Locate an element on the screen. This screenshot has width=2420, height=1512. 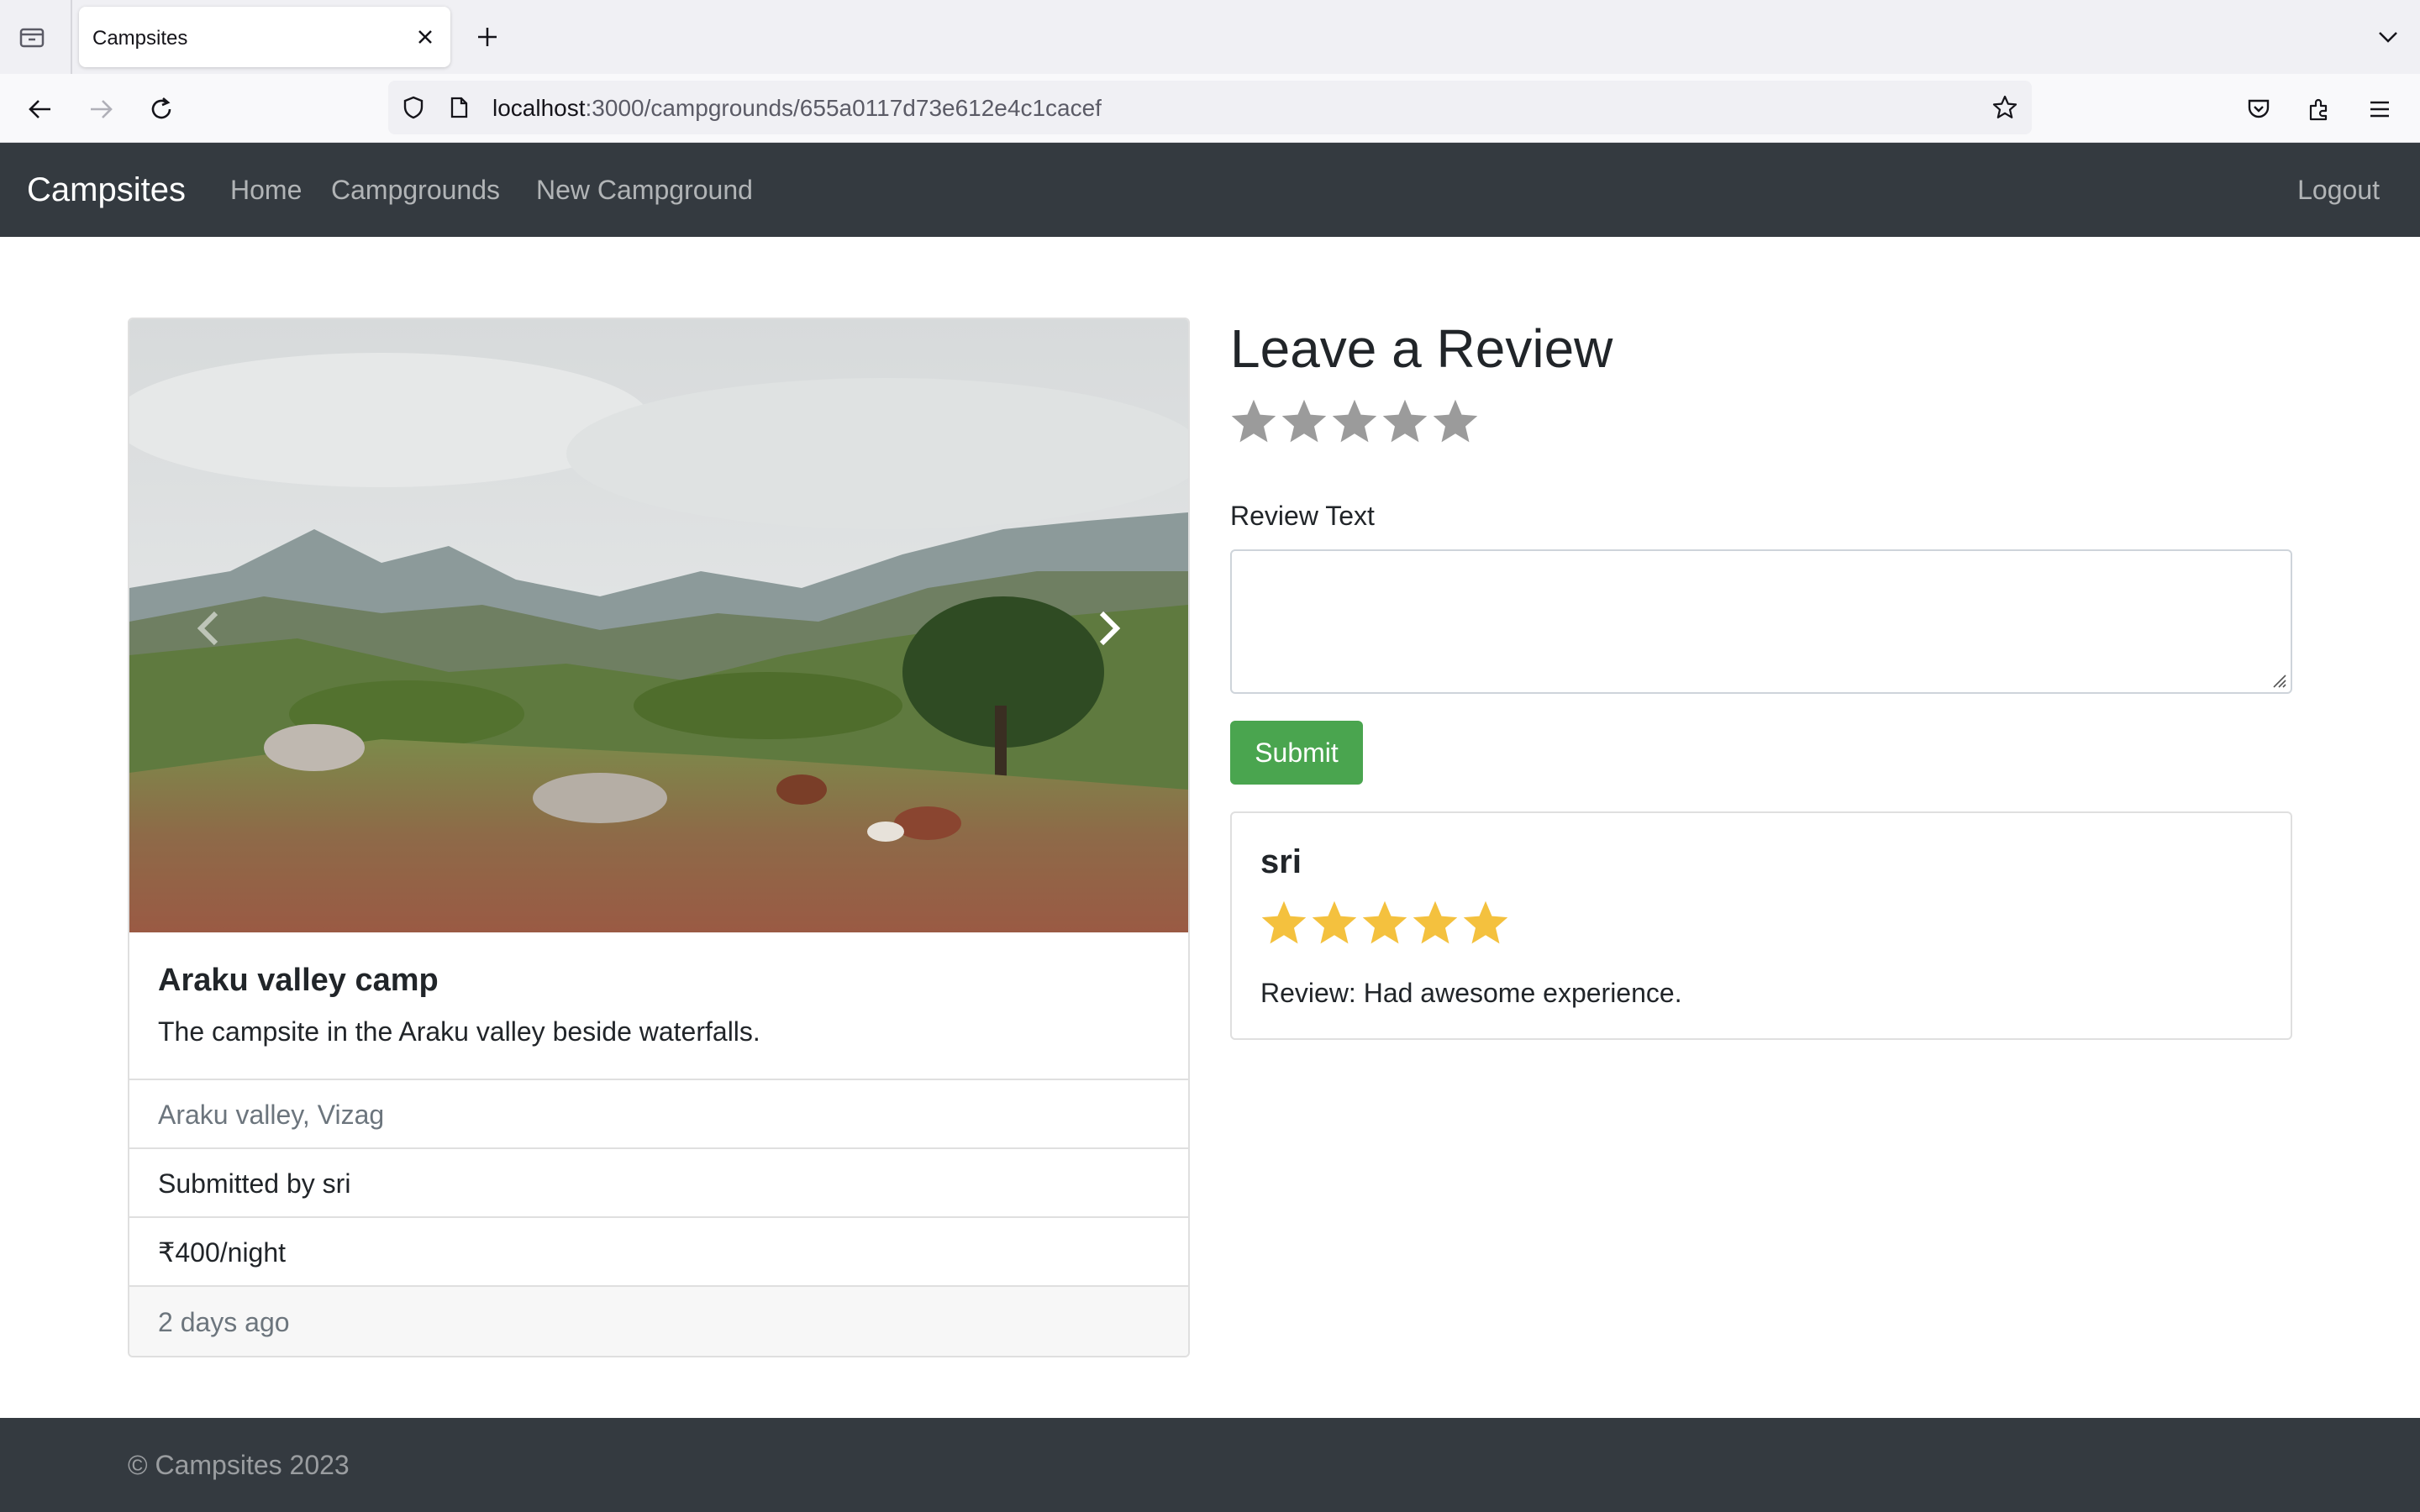
extensions-icon is located at coordinates (2320, 109).